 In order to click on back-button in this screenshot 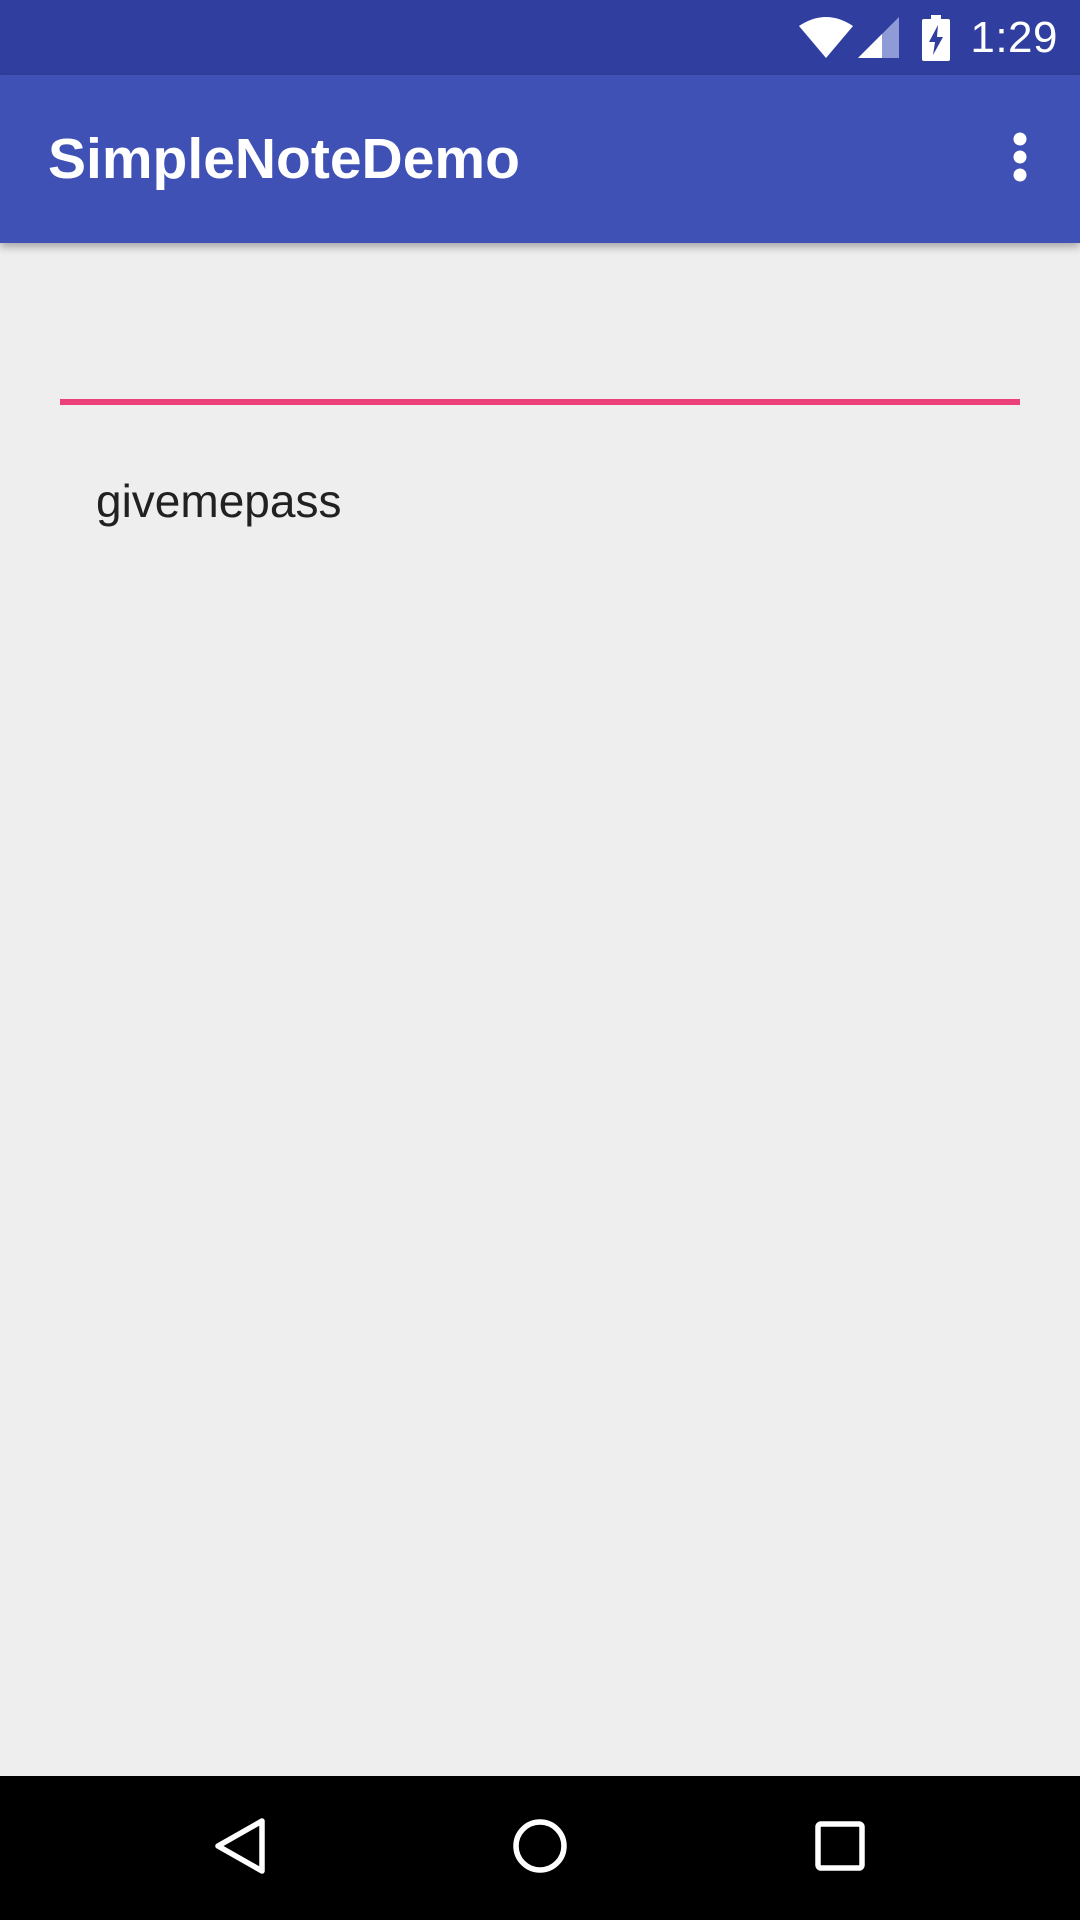, I will do `click(240, 1848)`.